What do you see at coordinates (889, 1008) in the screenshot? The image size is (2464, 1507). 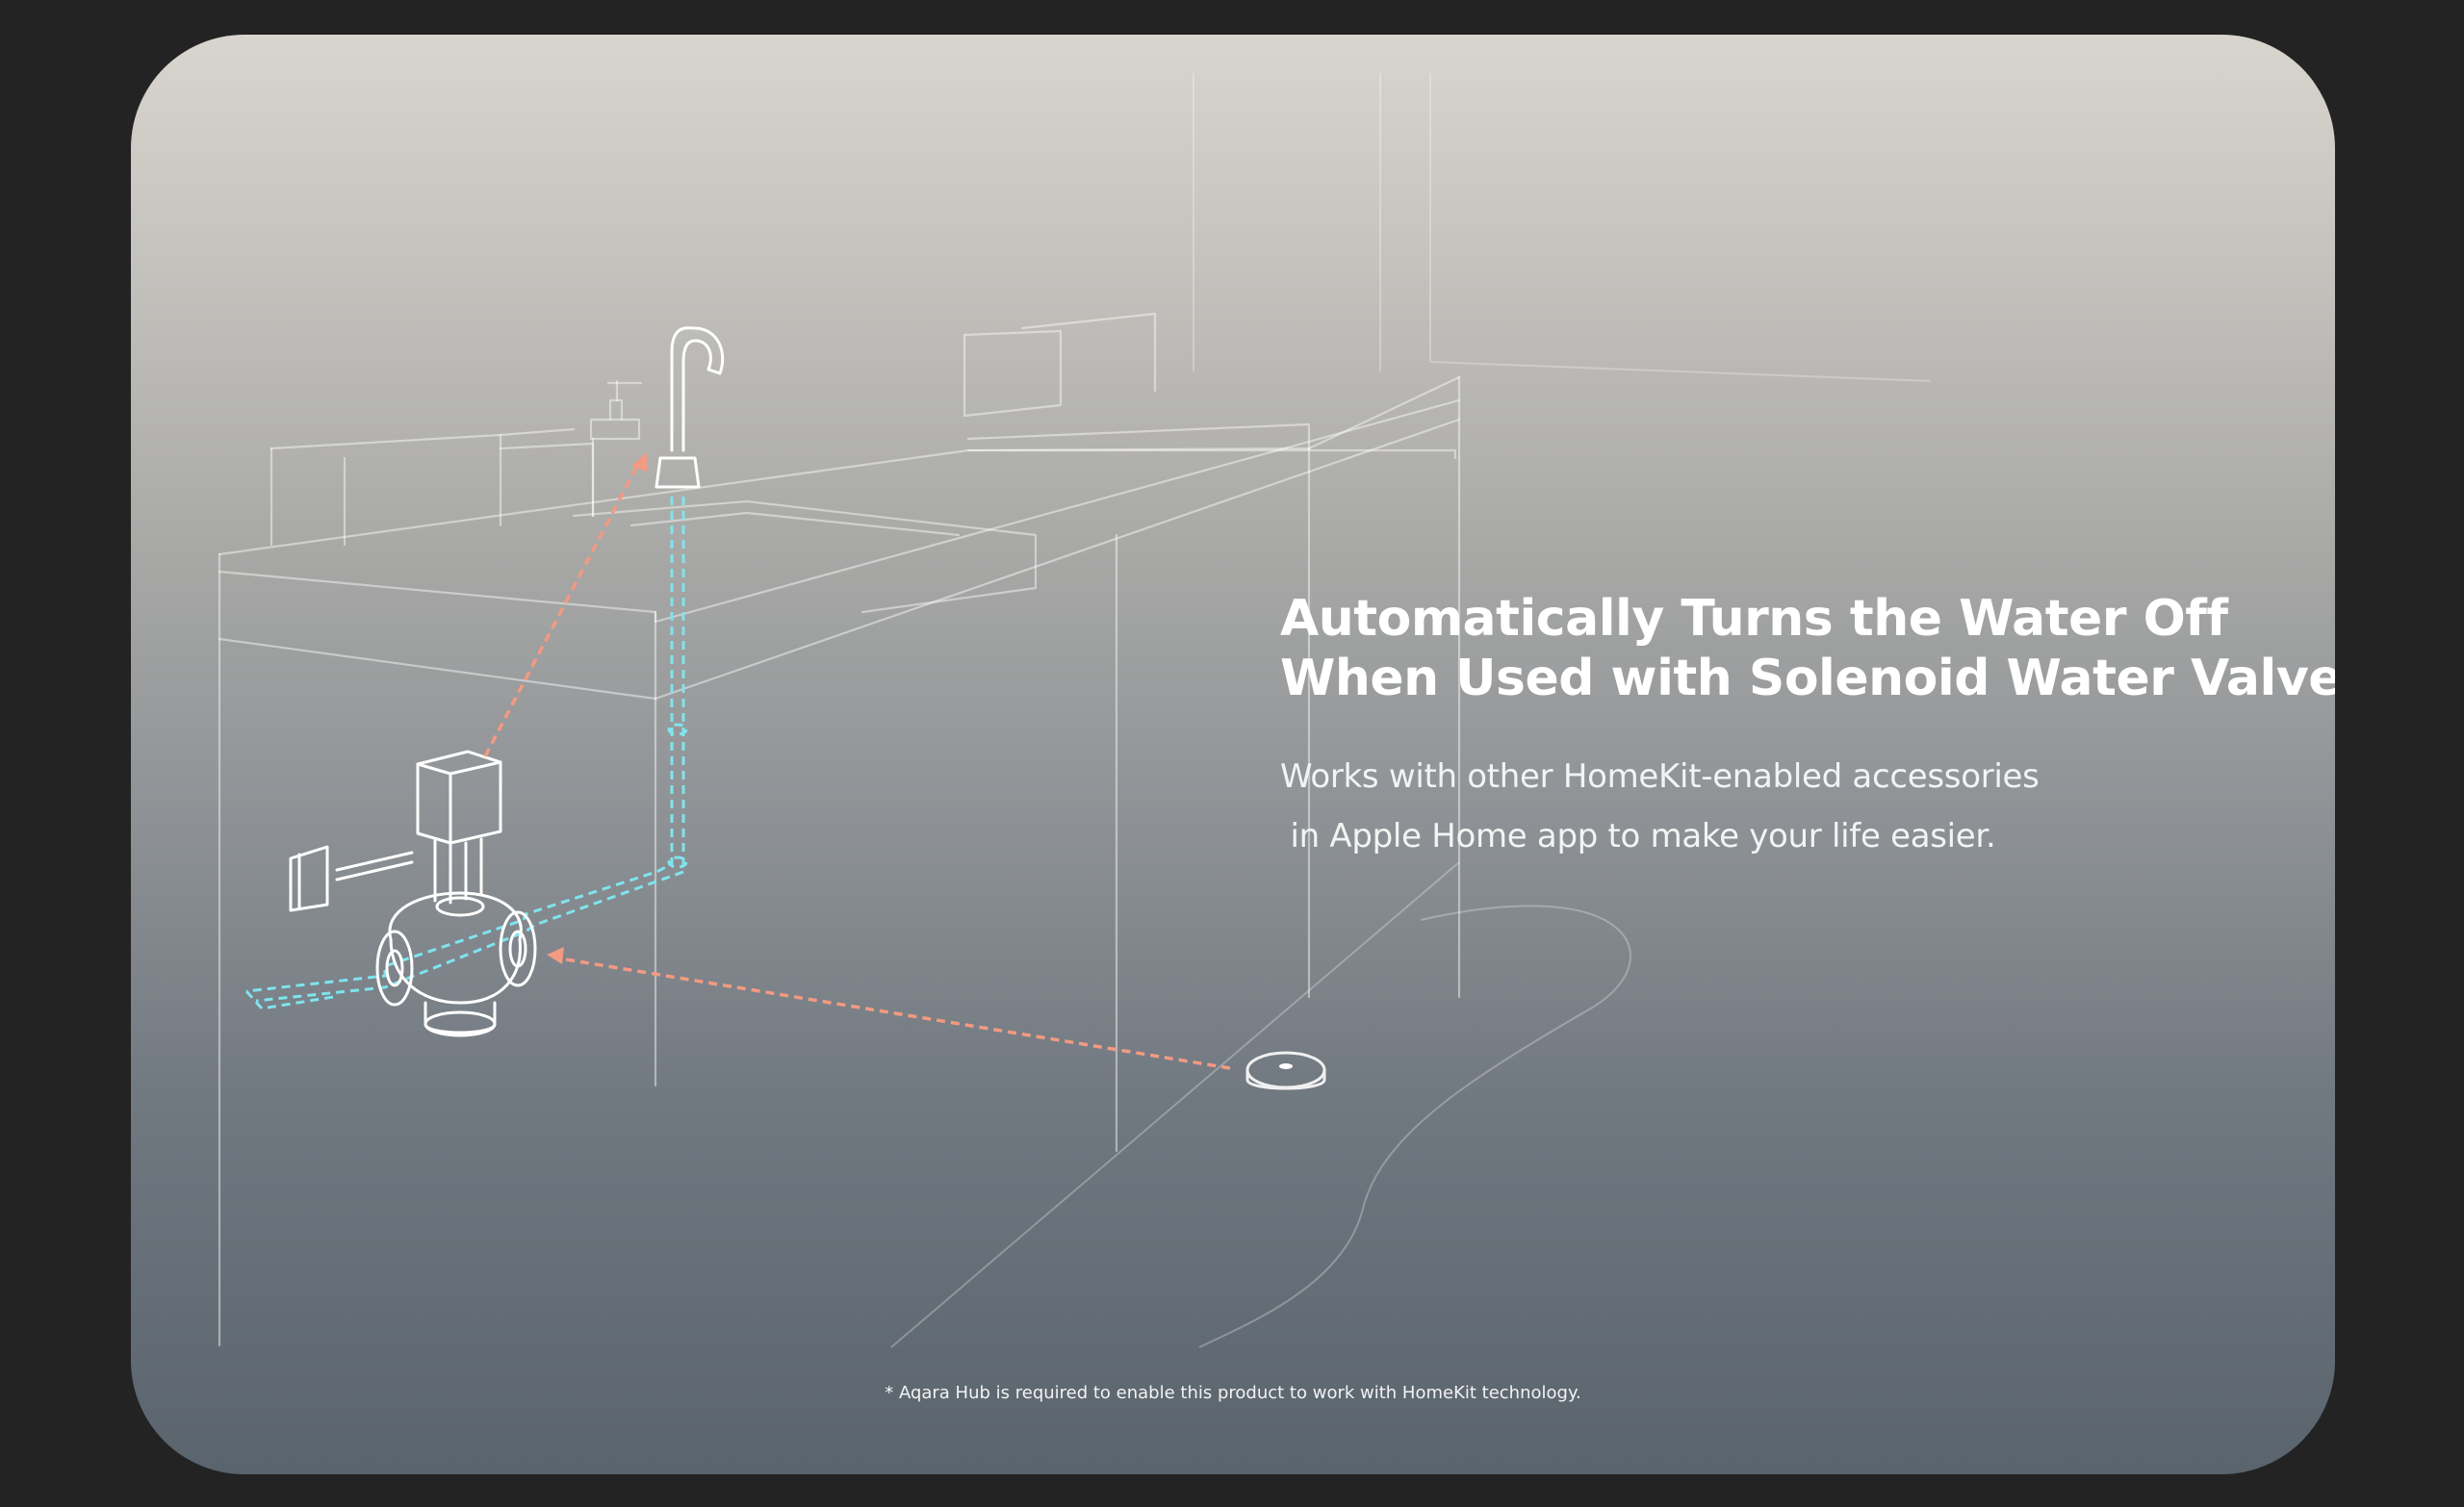 I see `signal-arrow-sensor-to-valve` at bounding box center [889, 1008].